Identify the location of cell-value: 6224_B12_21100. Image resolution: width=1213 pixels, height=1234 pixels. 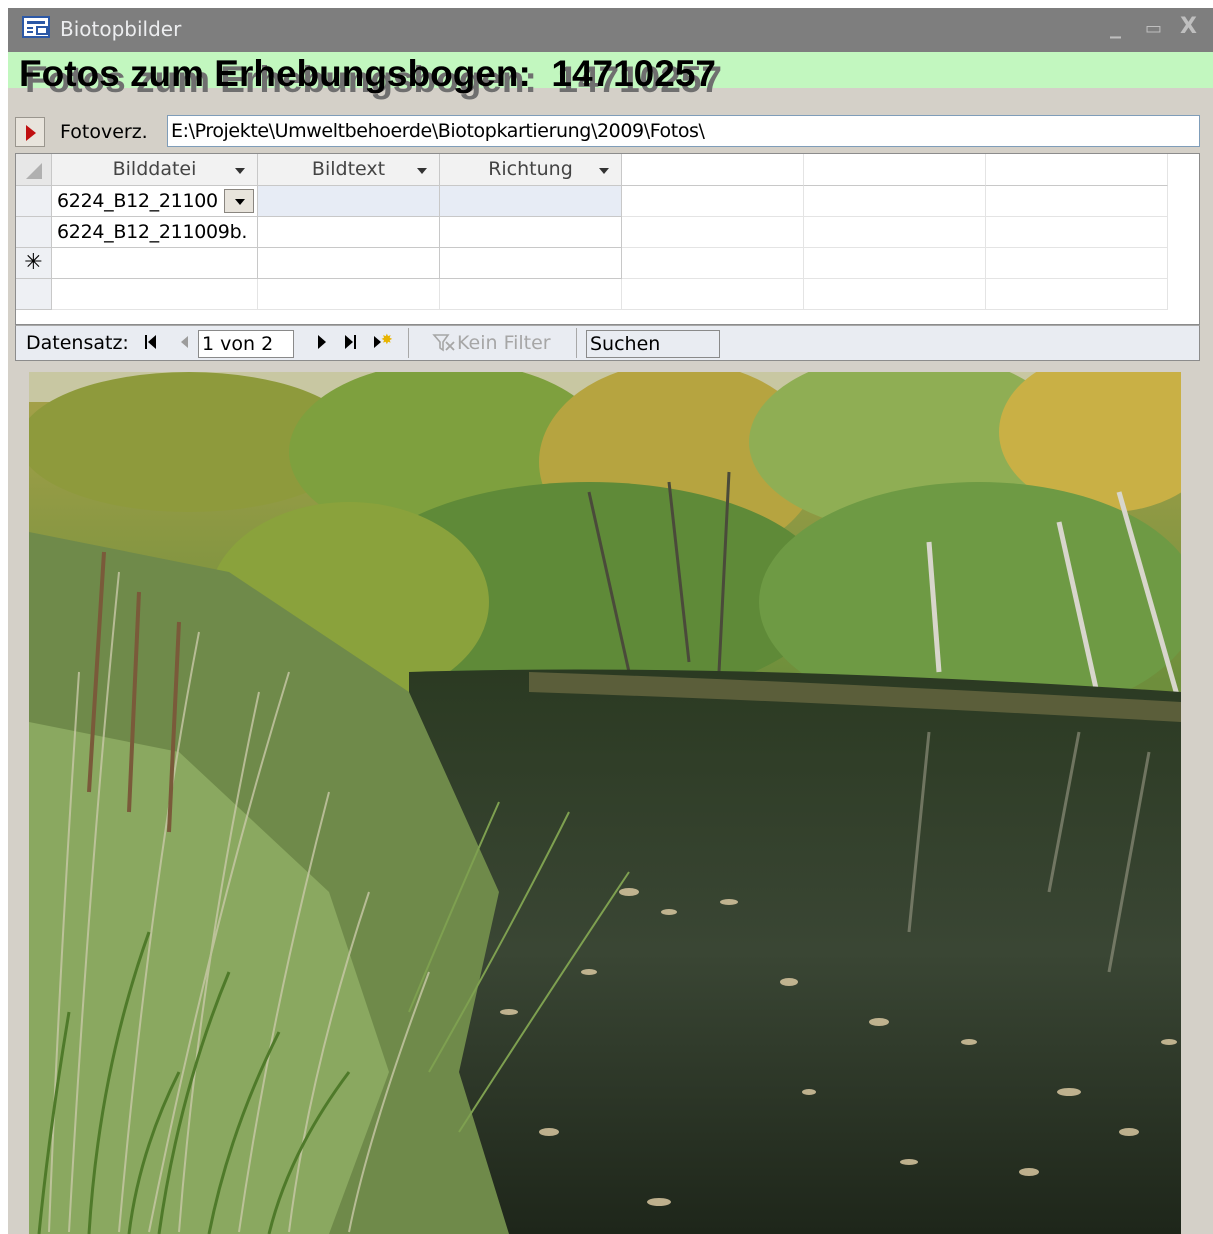
(137, 201).